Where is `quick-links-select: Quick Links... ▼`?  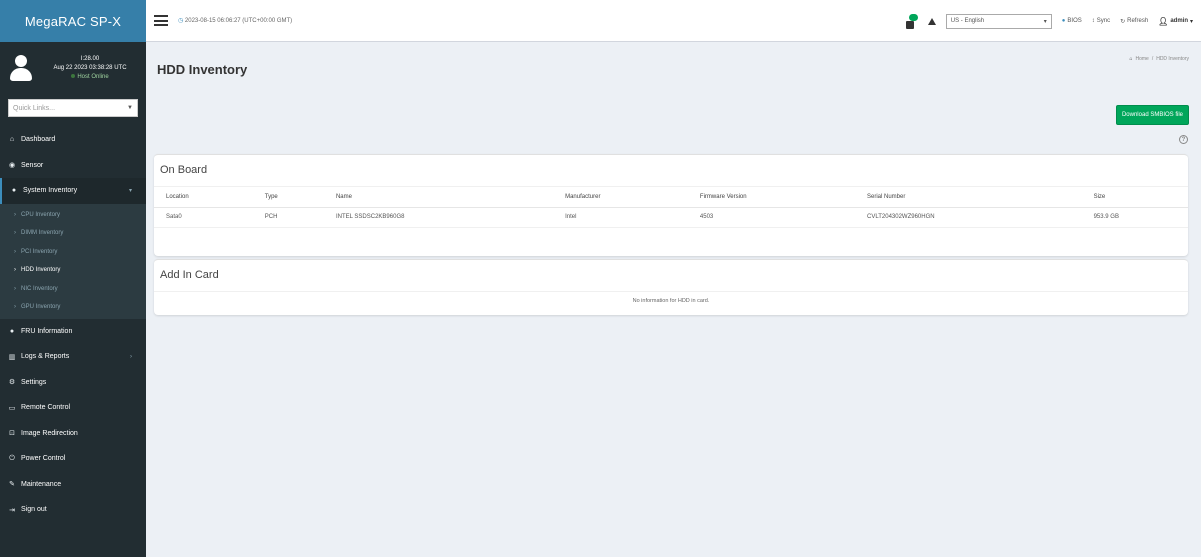
quick-links-select: Quick Links... ▼ is located at coordinates (73, 108).